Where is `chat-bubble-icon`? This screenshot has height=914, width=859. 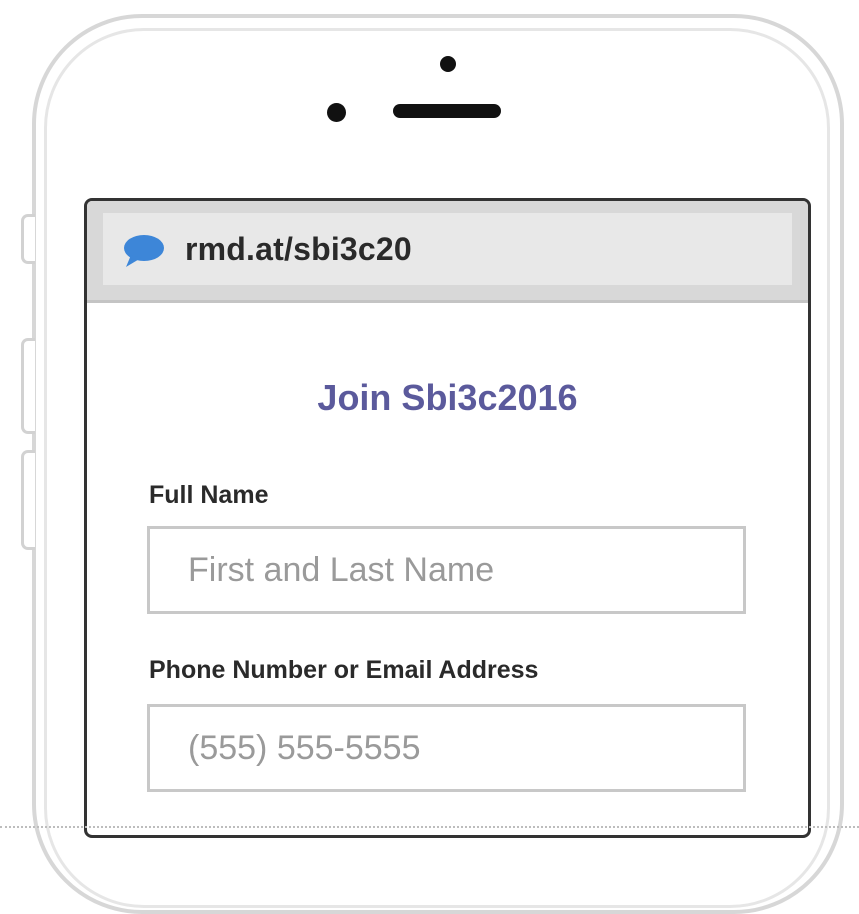
chat-bubble-icon is located at coordinates (144, 251).